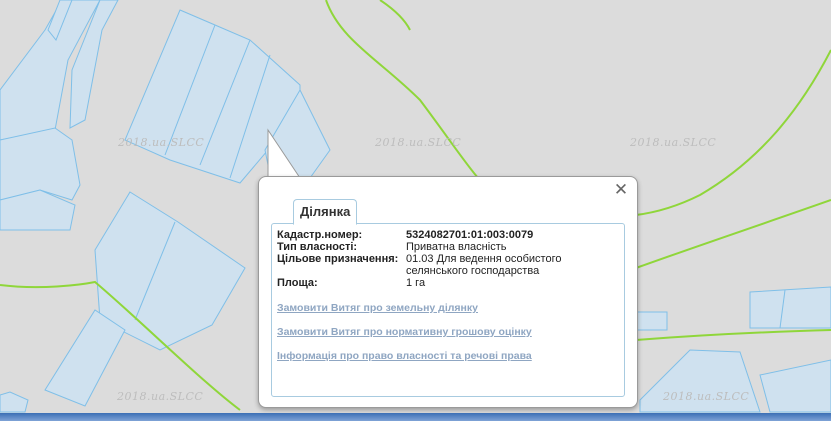 The height and width of the screenshot is (421, 831). I want to click on cadastral-value: 5324082701:01:003:0079, so click(470, 235).